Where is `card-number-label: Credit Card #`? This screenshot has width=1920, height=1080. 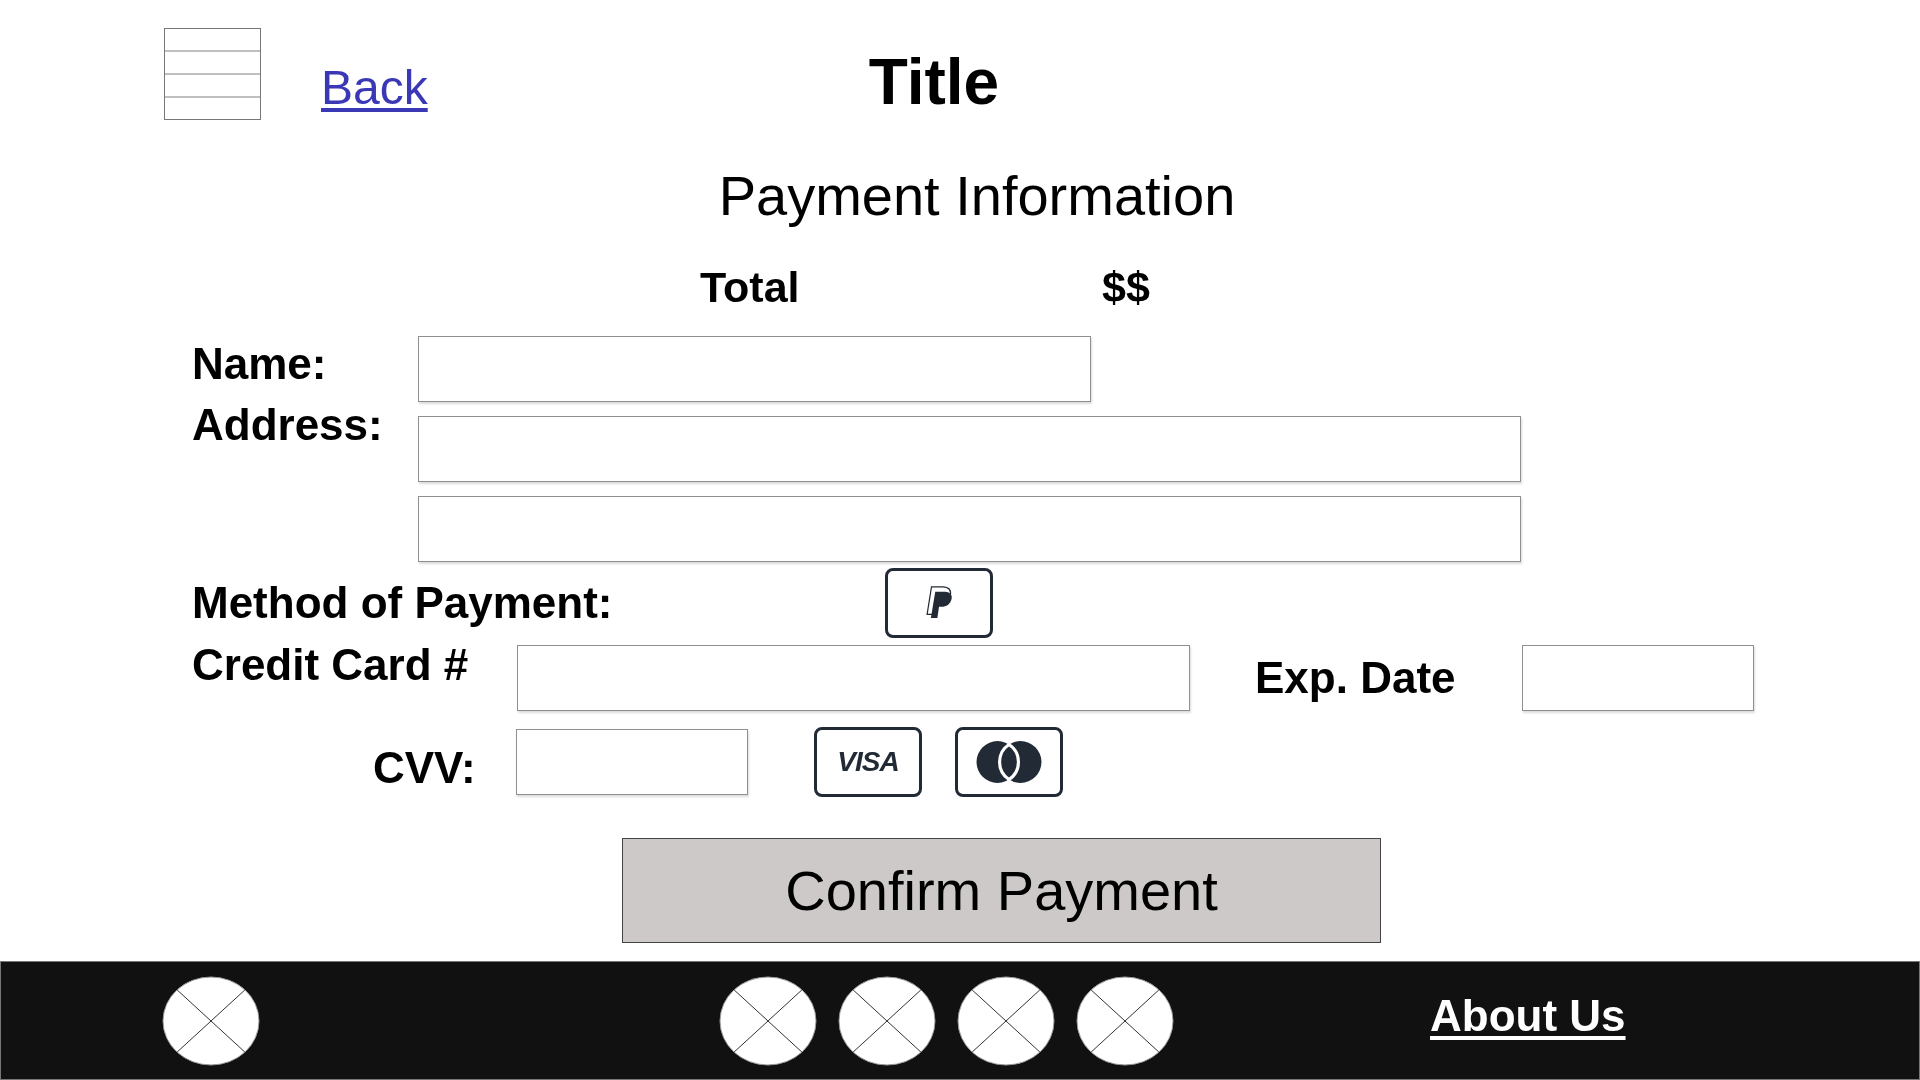
card-number-label: Credit Card # is located at coordinates (331, 665).